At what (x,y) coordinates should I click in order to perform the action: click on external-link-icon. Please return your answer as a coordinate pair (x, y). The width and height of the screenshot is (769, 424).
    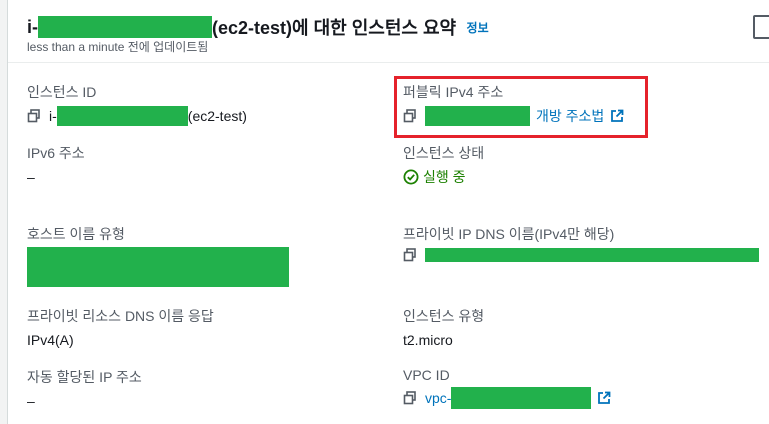
    Looking at the image, I should click on (604, 398).